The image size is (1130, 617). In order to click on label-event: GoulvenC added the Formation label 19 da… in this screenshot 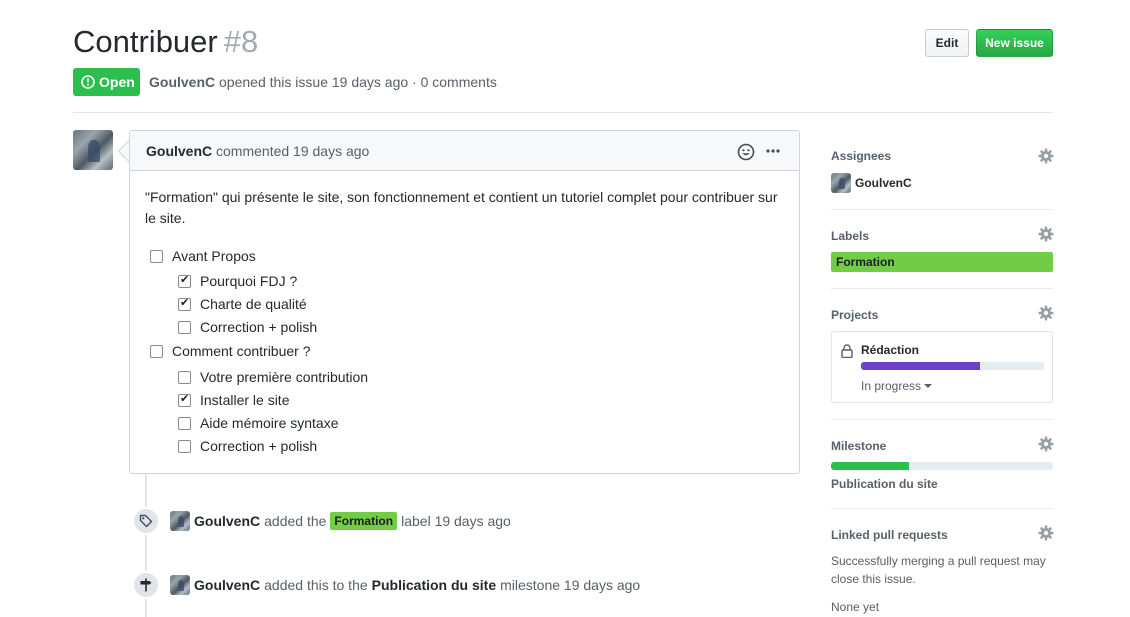, I will do `click(340, 521)`.